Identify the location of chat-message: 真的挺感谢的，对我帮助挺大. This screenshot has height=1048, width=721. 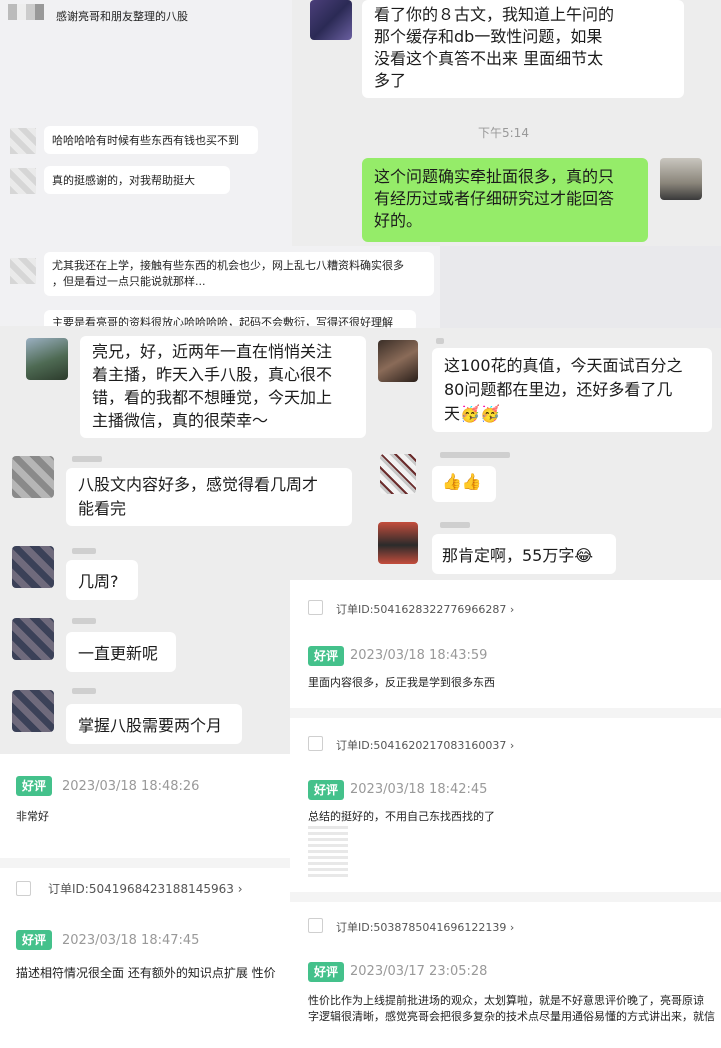
(123, 180).